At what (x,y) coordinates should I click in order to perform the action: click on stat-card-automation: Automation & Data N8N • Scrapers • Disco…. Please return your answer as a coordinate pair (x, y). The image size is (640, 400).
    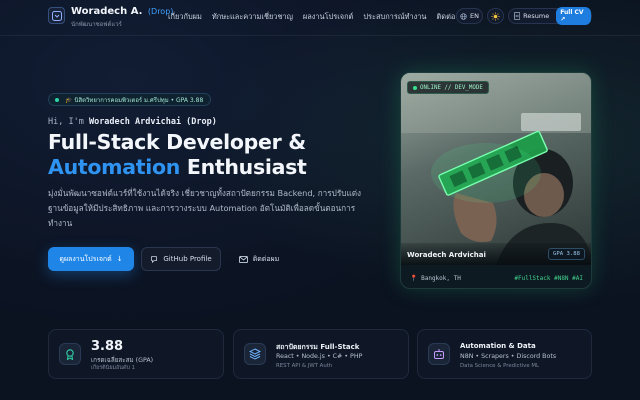
    Looking at the image, I should click on (504, 354).